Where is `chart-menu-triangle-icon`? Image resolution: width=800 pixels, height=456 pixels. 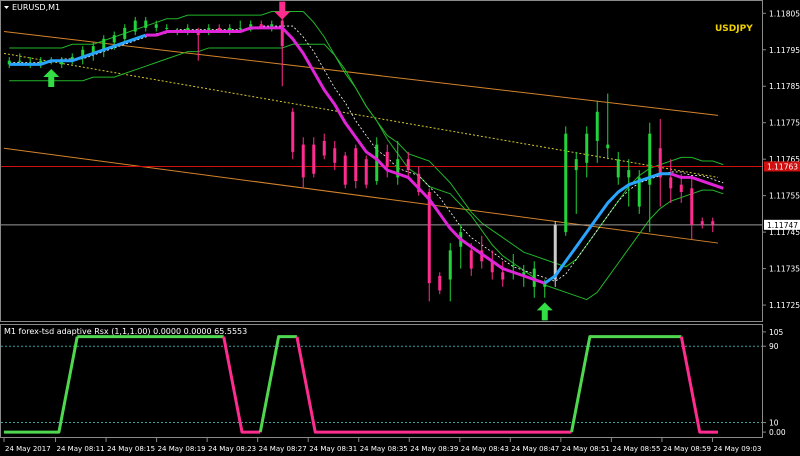
chart-menu-triangle-icon is located at coordinates (6, 7).